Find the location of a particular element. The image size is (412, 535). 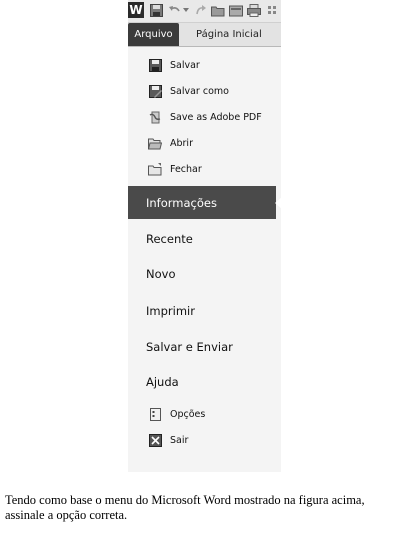

options-icon is located at coordinates (155, 414).